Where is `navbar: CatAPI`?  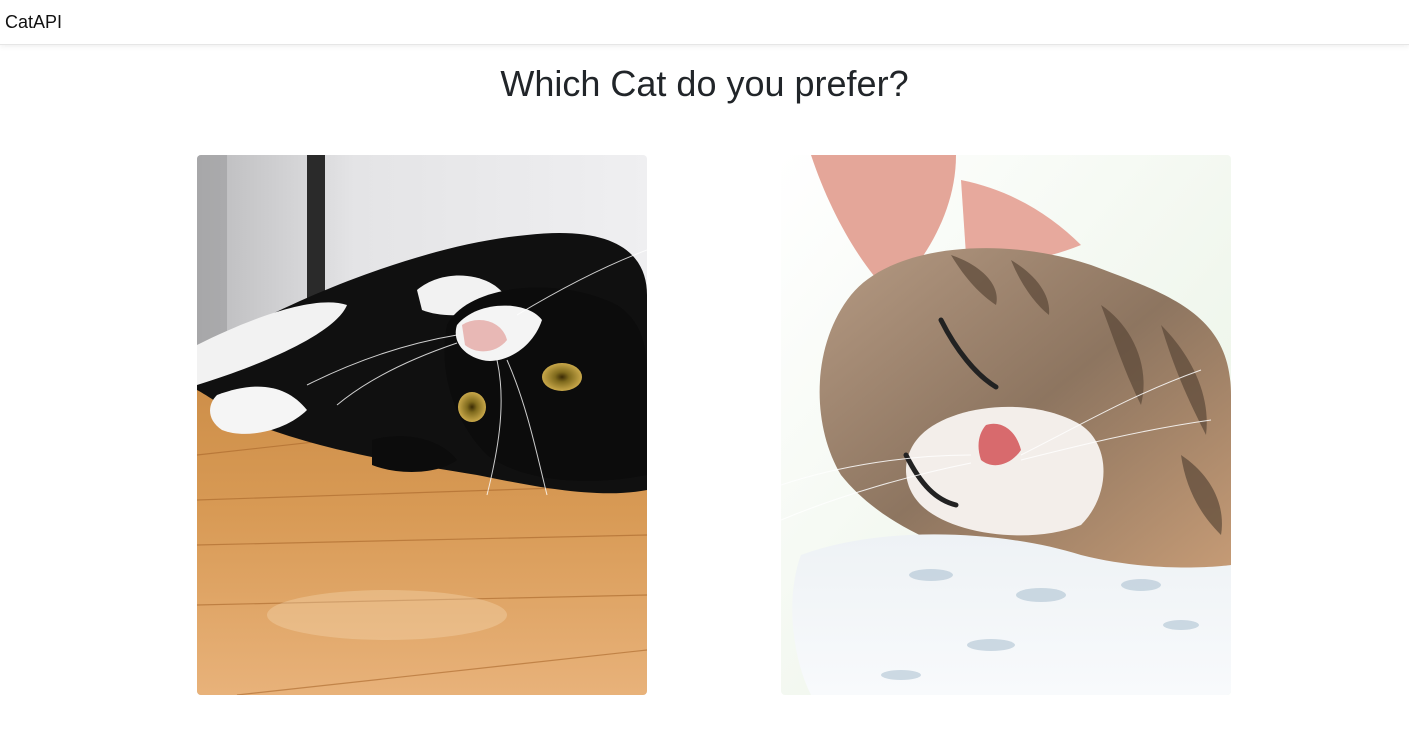
navbar: CatAPI is located at coordinates (704, 22).